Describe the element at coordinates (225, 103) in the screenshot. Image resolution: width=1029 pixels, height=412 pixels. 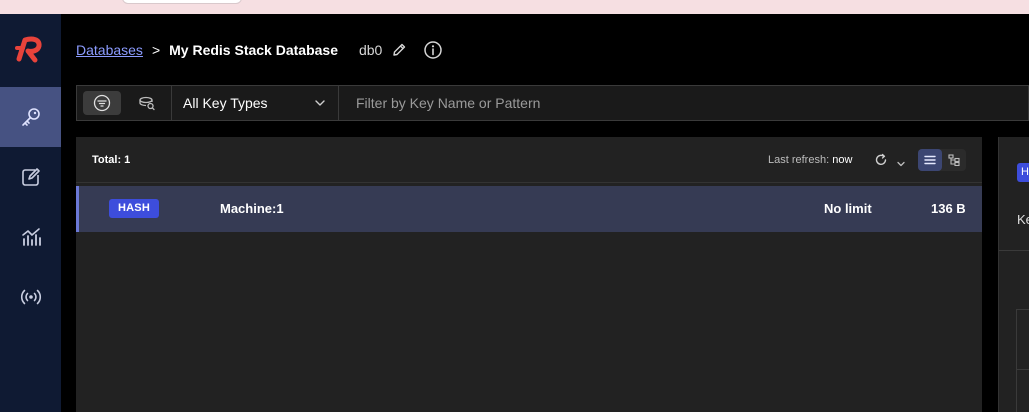
I see `key-type-value: All Key Types` at that location.